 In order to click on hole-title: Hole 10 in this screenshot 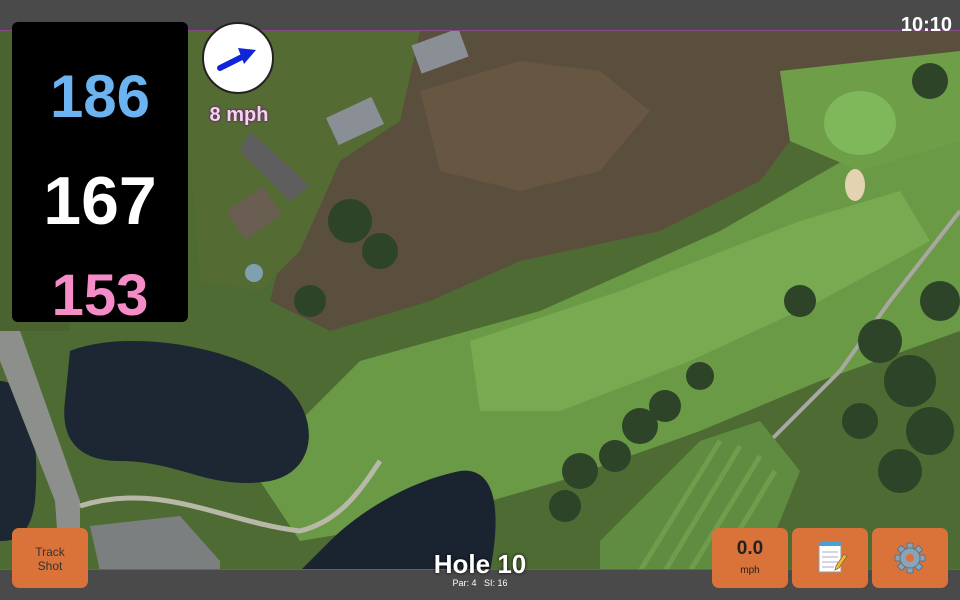, I will do `click(480, 564)`.